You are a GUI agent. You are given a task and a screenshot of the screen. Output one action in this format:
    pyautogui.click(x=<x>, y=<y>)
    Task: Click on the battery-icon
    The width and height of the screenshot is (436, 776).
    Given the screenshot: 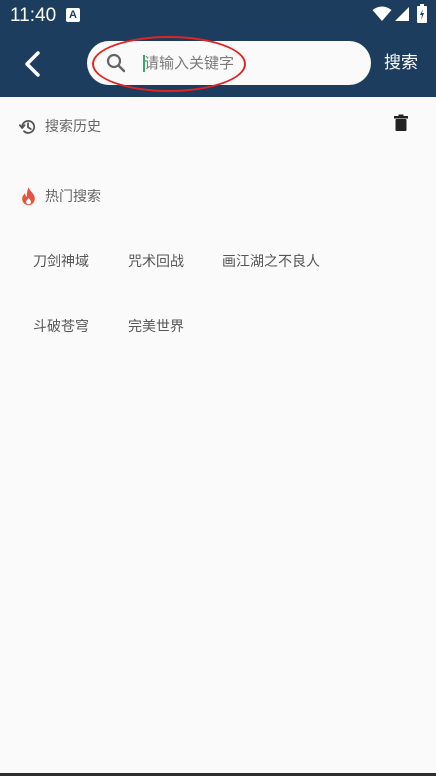 What is the action you would take?
    pyautogui.click(x=422, y=13)
    